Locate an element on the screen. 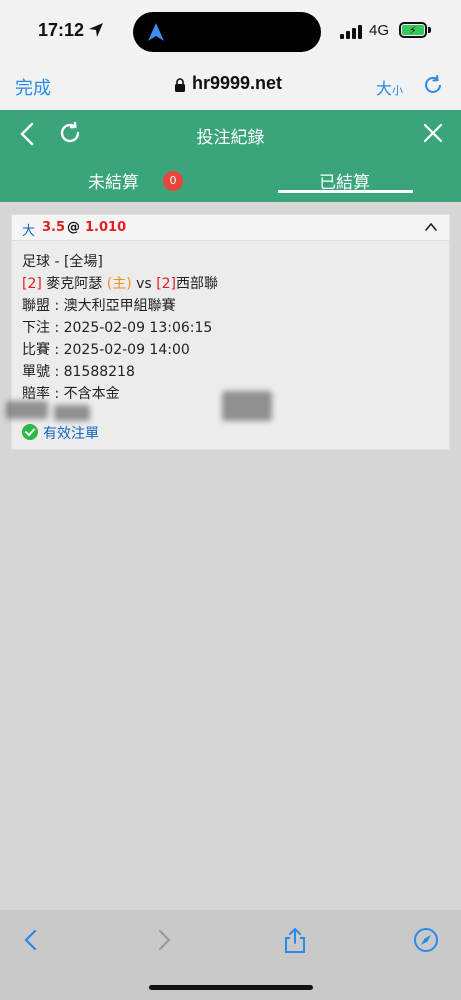 Image resolution: width=461 pixels, height=1000 pixels. ticket-number: 單號 : 81588218 is located at coordinates (78, 372).